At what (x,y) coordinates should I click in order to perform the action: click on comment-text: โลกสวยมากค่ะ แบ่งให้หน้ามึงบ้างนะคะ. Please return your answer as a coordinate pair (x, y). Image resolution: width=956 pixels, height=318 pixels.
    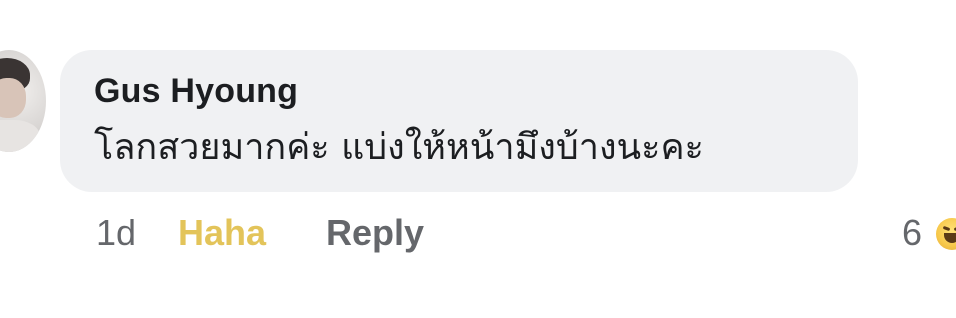
    Looking at the image, I should click on (399, 147).